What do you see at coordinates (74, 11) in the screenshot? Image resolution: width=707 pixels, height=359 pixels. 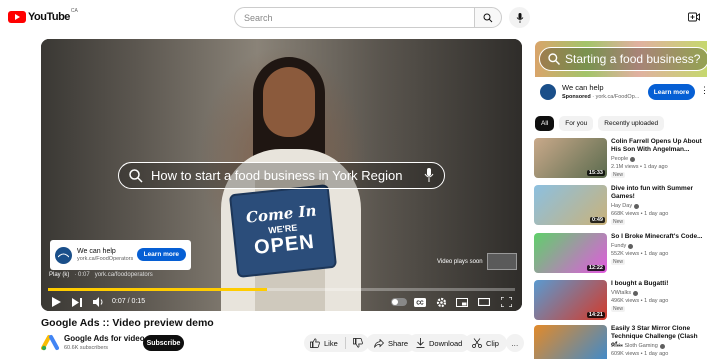 I see `logo-region: CA` at bounding box center [74, 11].